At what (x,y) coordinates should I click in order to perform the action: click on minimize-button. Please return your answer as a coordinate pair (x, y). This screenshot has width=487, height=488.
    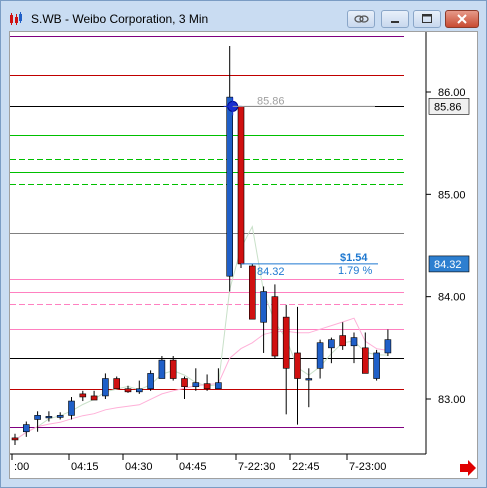
    Looking at the image, I should click on (395, 19).